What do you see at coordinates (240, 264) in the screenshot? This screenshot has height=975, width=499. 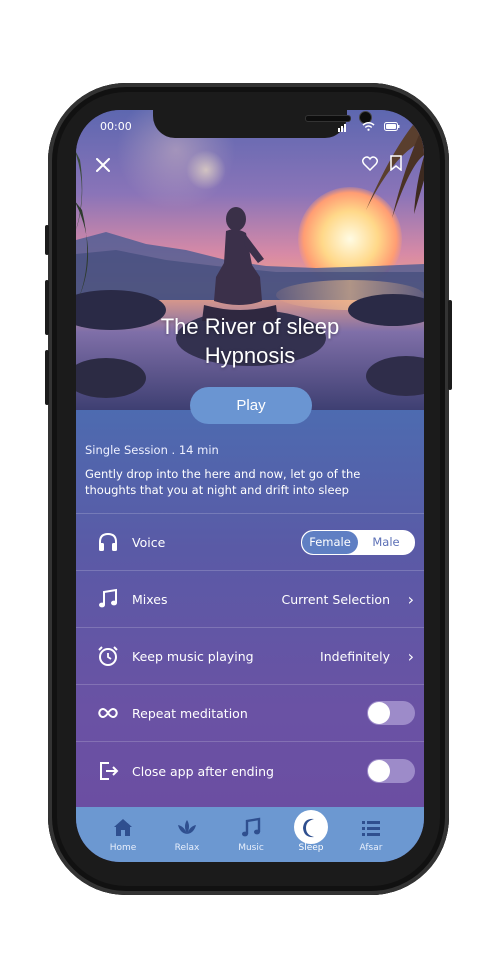 I see `meditating-woman-silhouette` at bounding box center [240, 264].